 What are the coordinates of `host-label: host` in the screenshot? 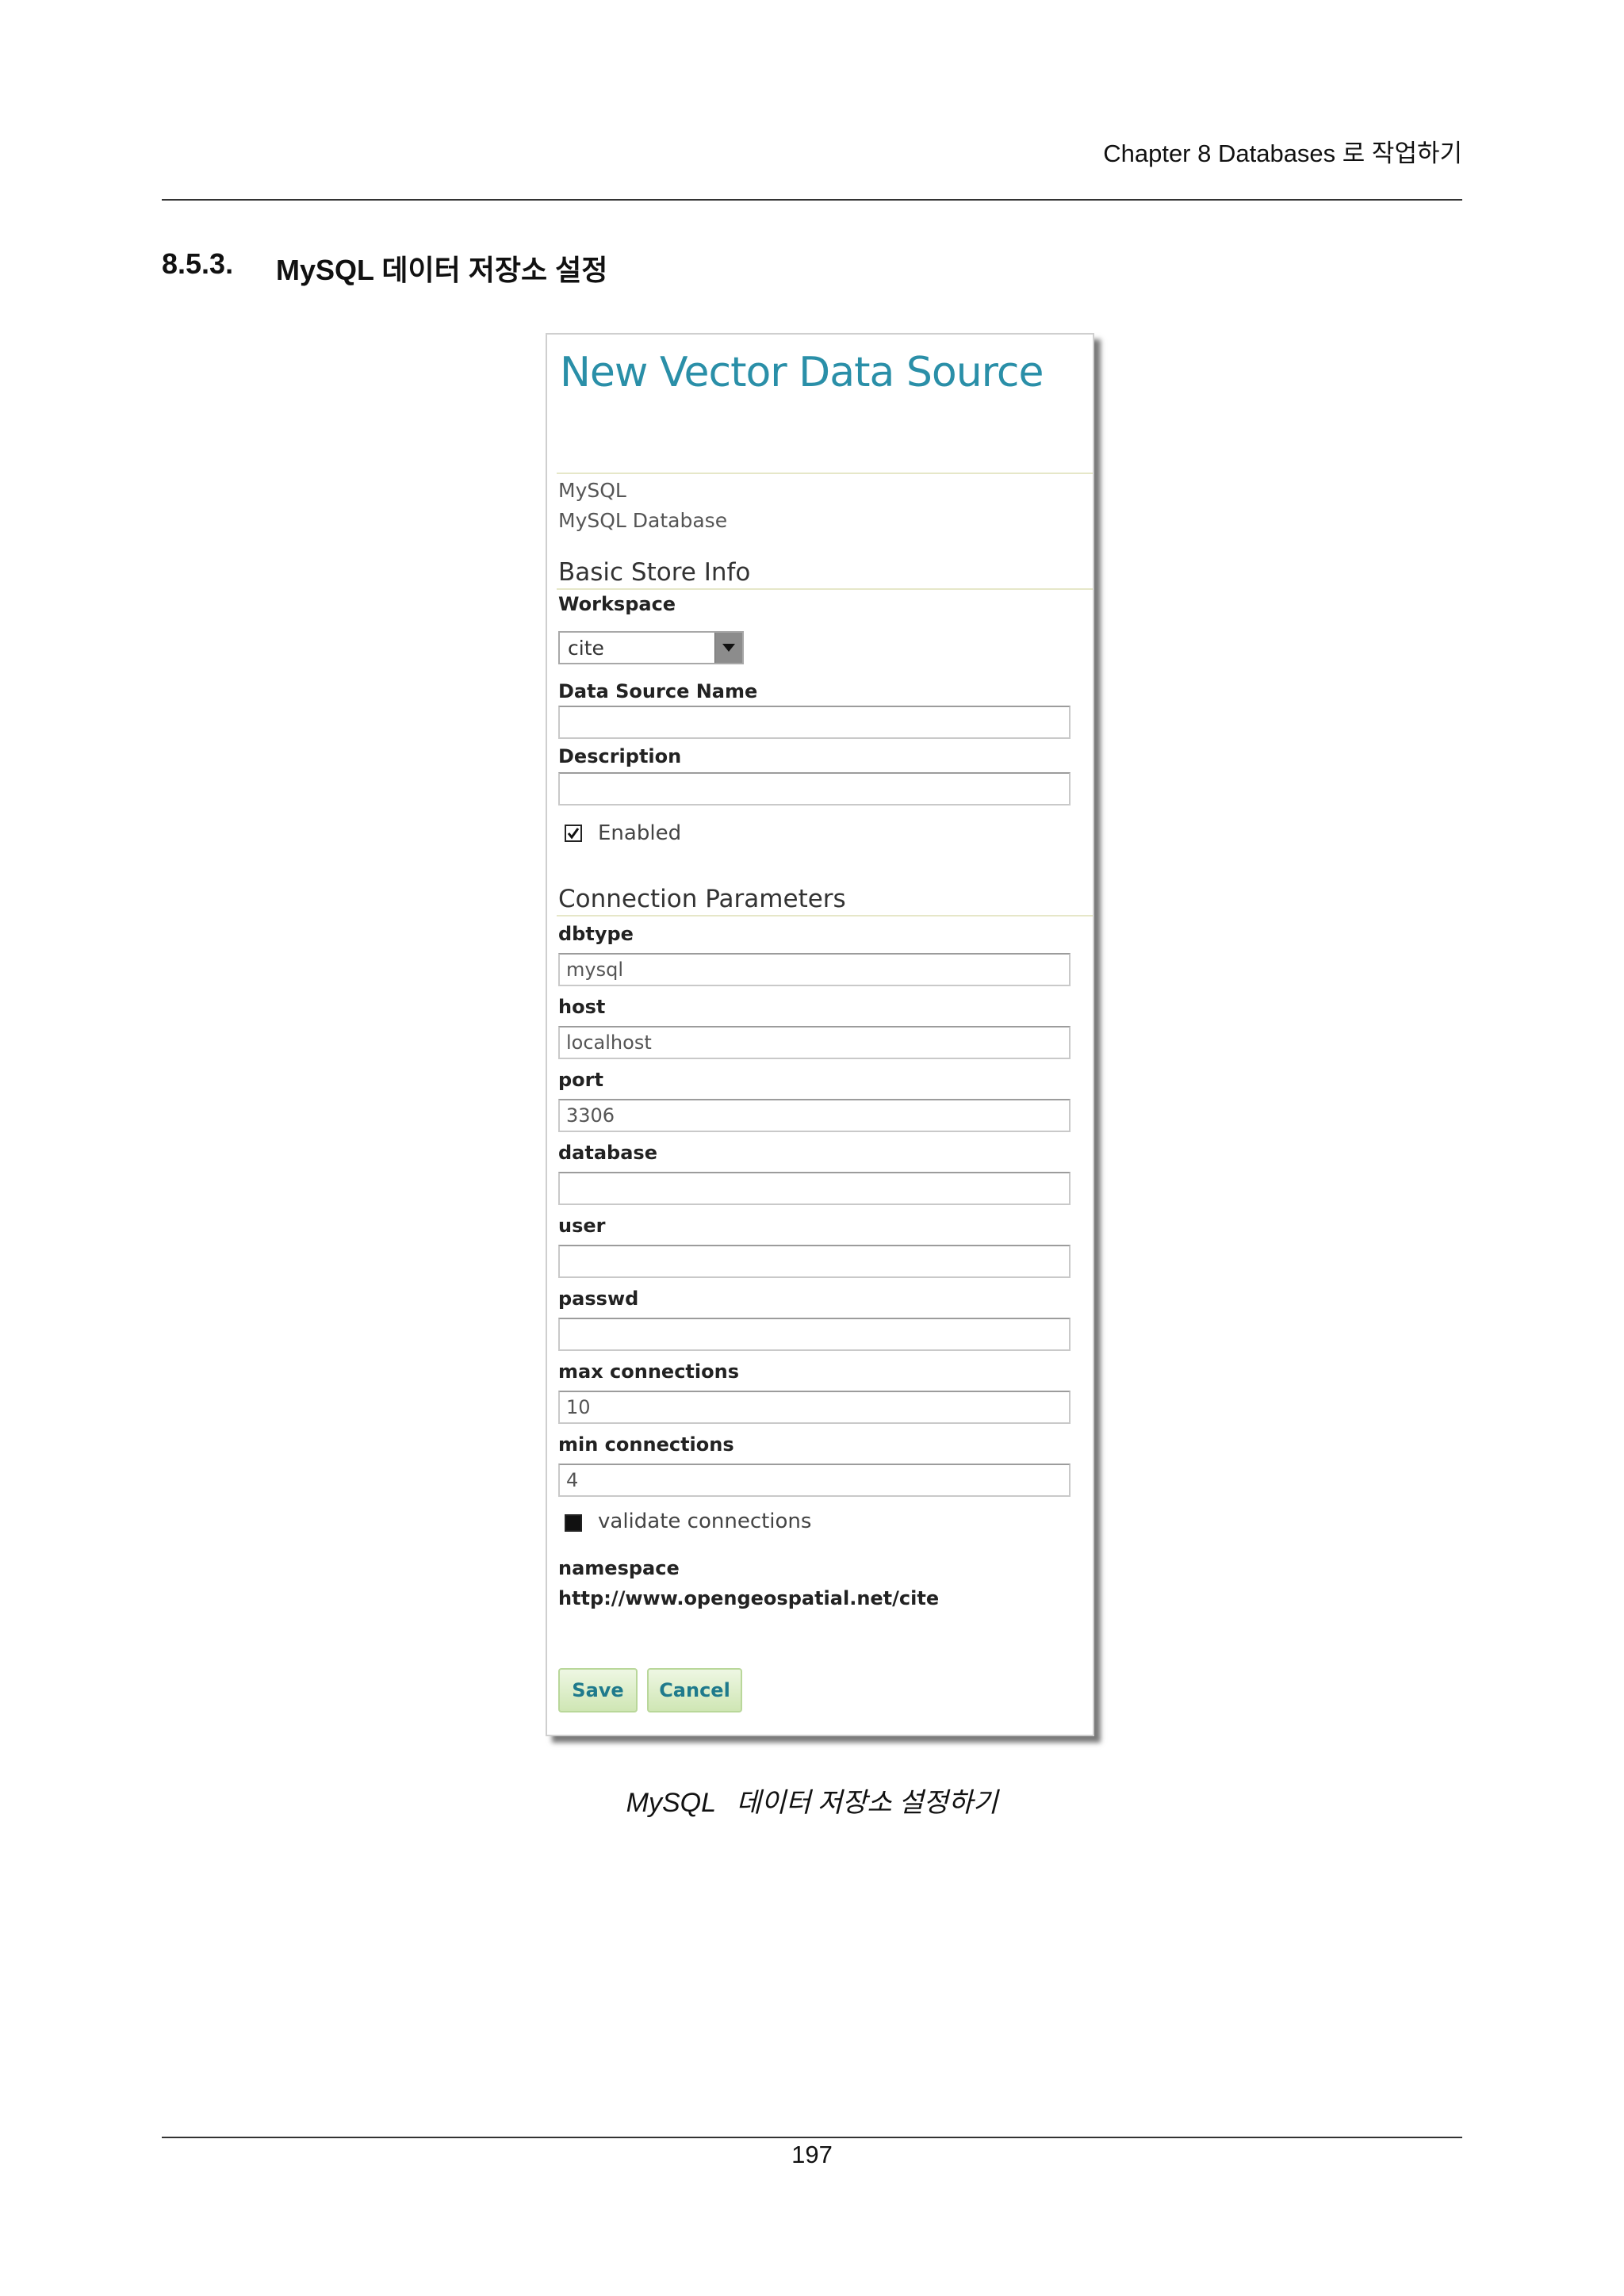 It's located at (582, 1007).